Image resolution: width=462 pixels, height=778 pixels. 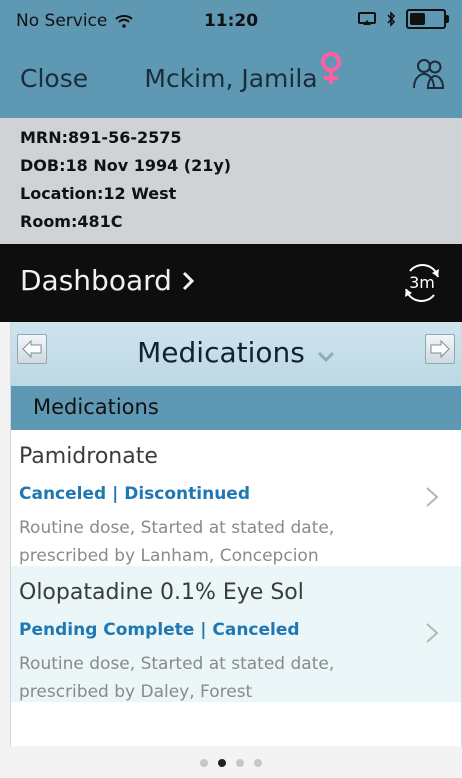 I want to click on dashboard-title: Dashboard, so click(x=96, y=280).